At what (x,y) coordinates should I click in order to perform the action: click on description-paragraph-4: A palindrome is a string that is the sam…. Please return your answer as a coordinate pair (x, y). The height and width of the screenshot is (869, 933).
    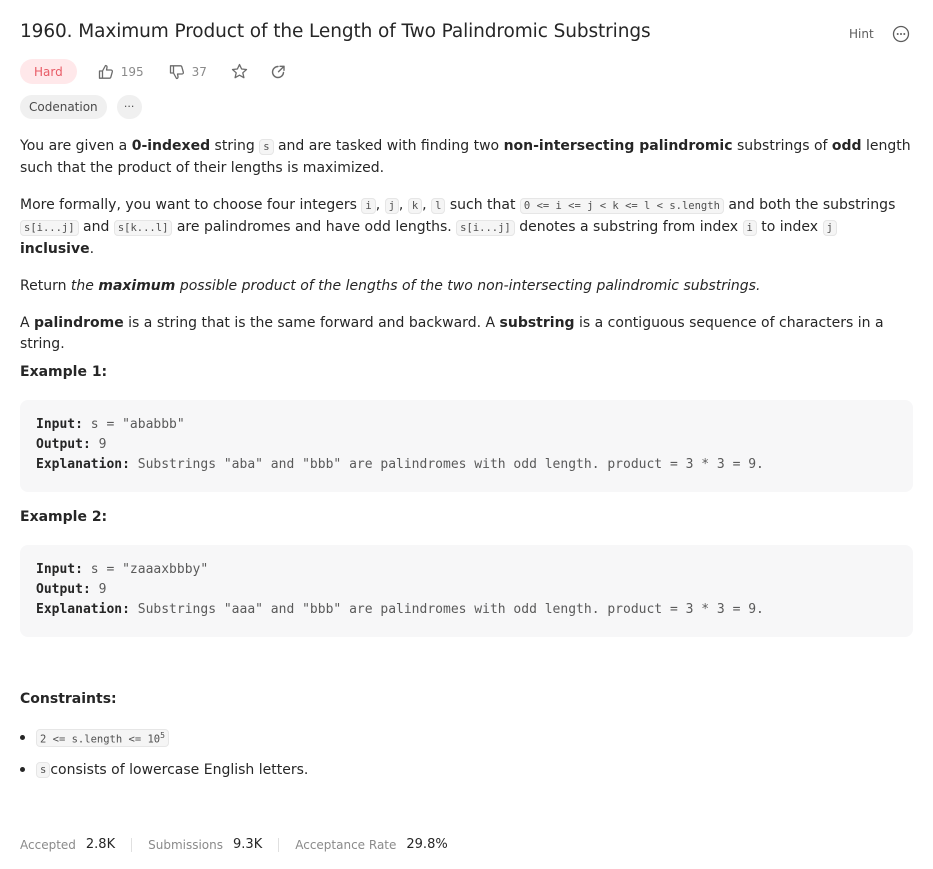
    Looking at the image, I should click on (452, 333).